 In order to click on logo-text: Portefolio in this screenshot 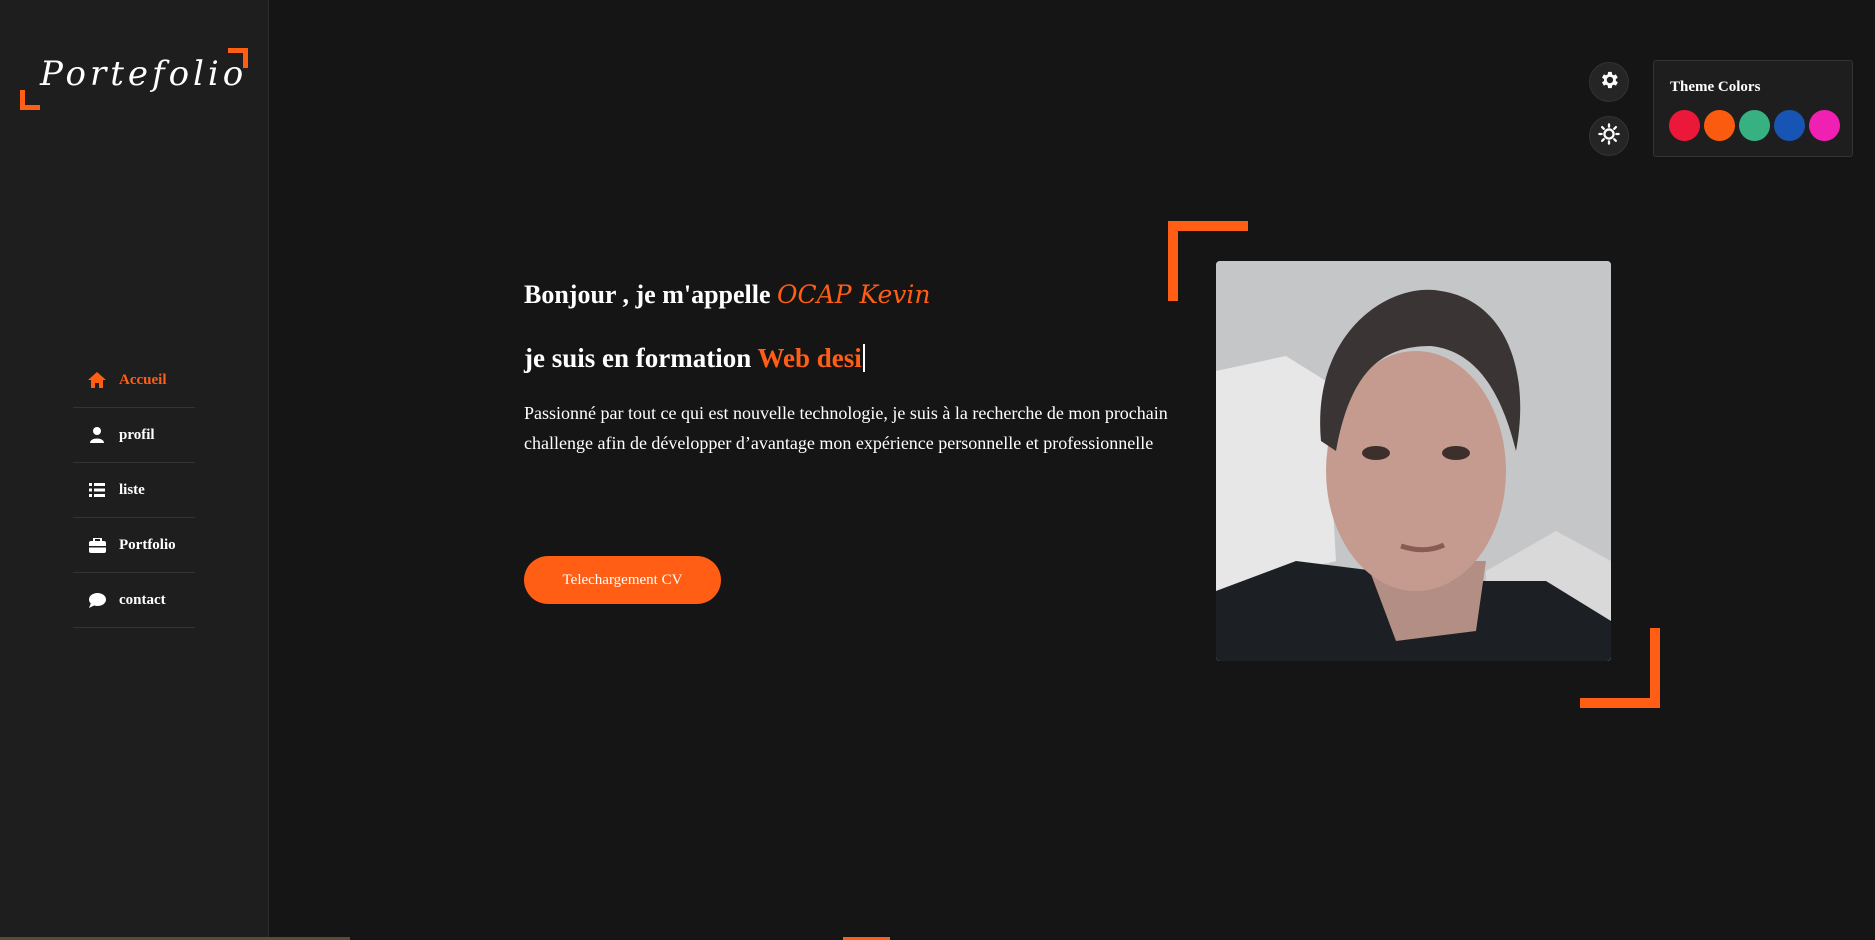, I will do `click(144, 74)`.